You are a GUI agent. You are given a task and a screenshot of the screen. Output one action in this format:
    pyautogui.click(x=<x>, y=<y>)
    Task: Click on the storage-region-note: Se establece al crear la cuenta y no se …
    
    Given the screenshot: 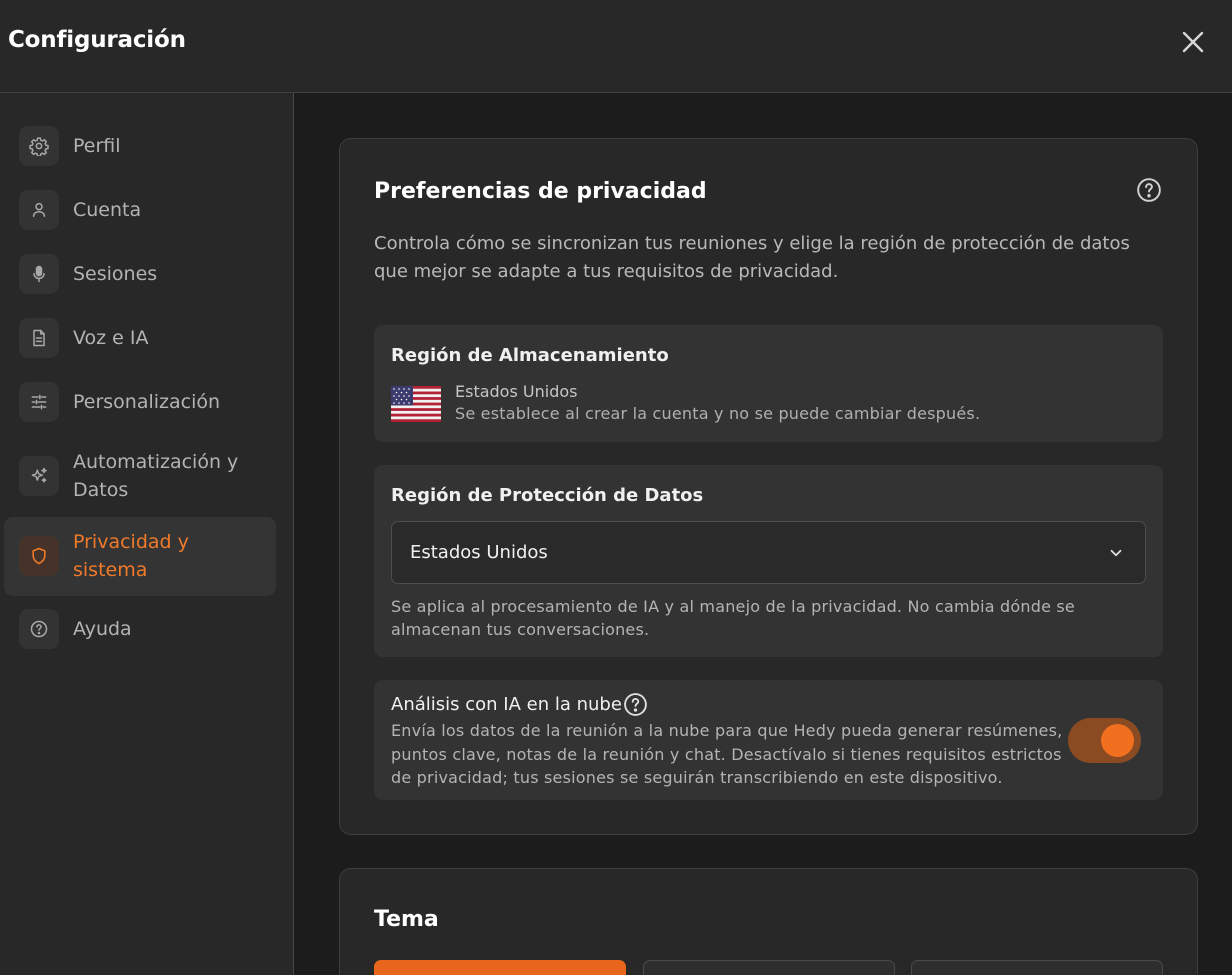 What is the action you would take?
    pyautogui.click(x=718, y=413)
    